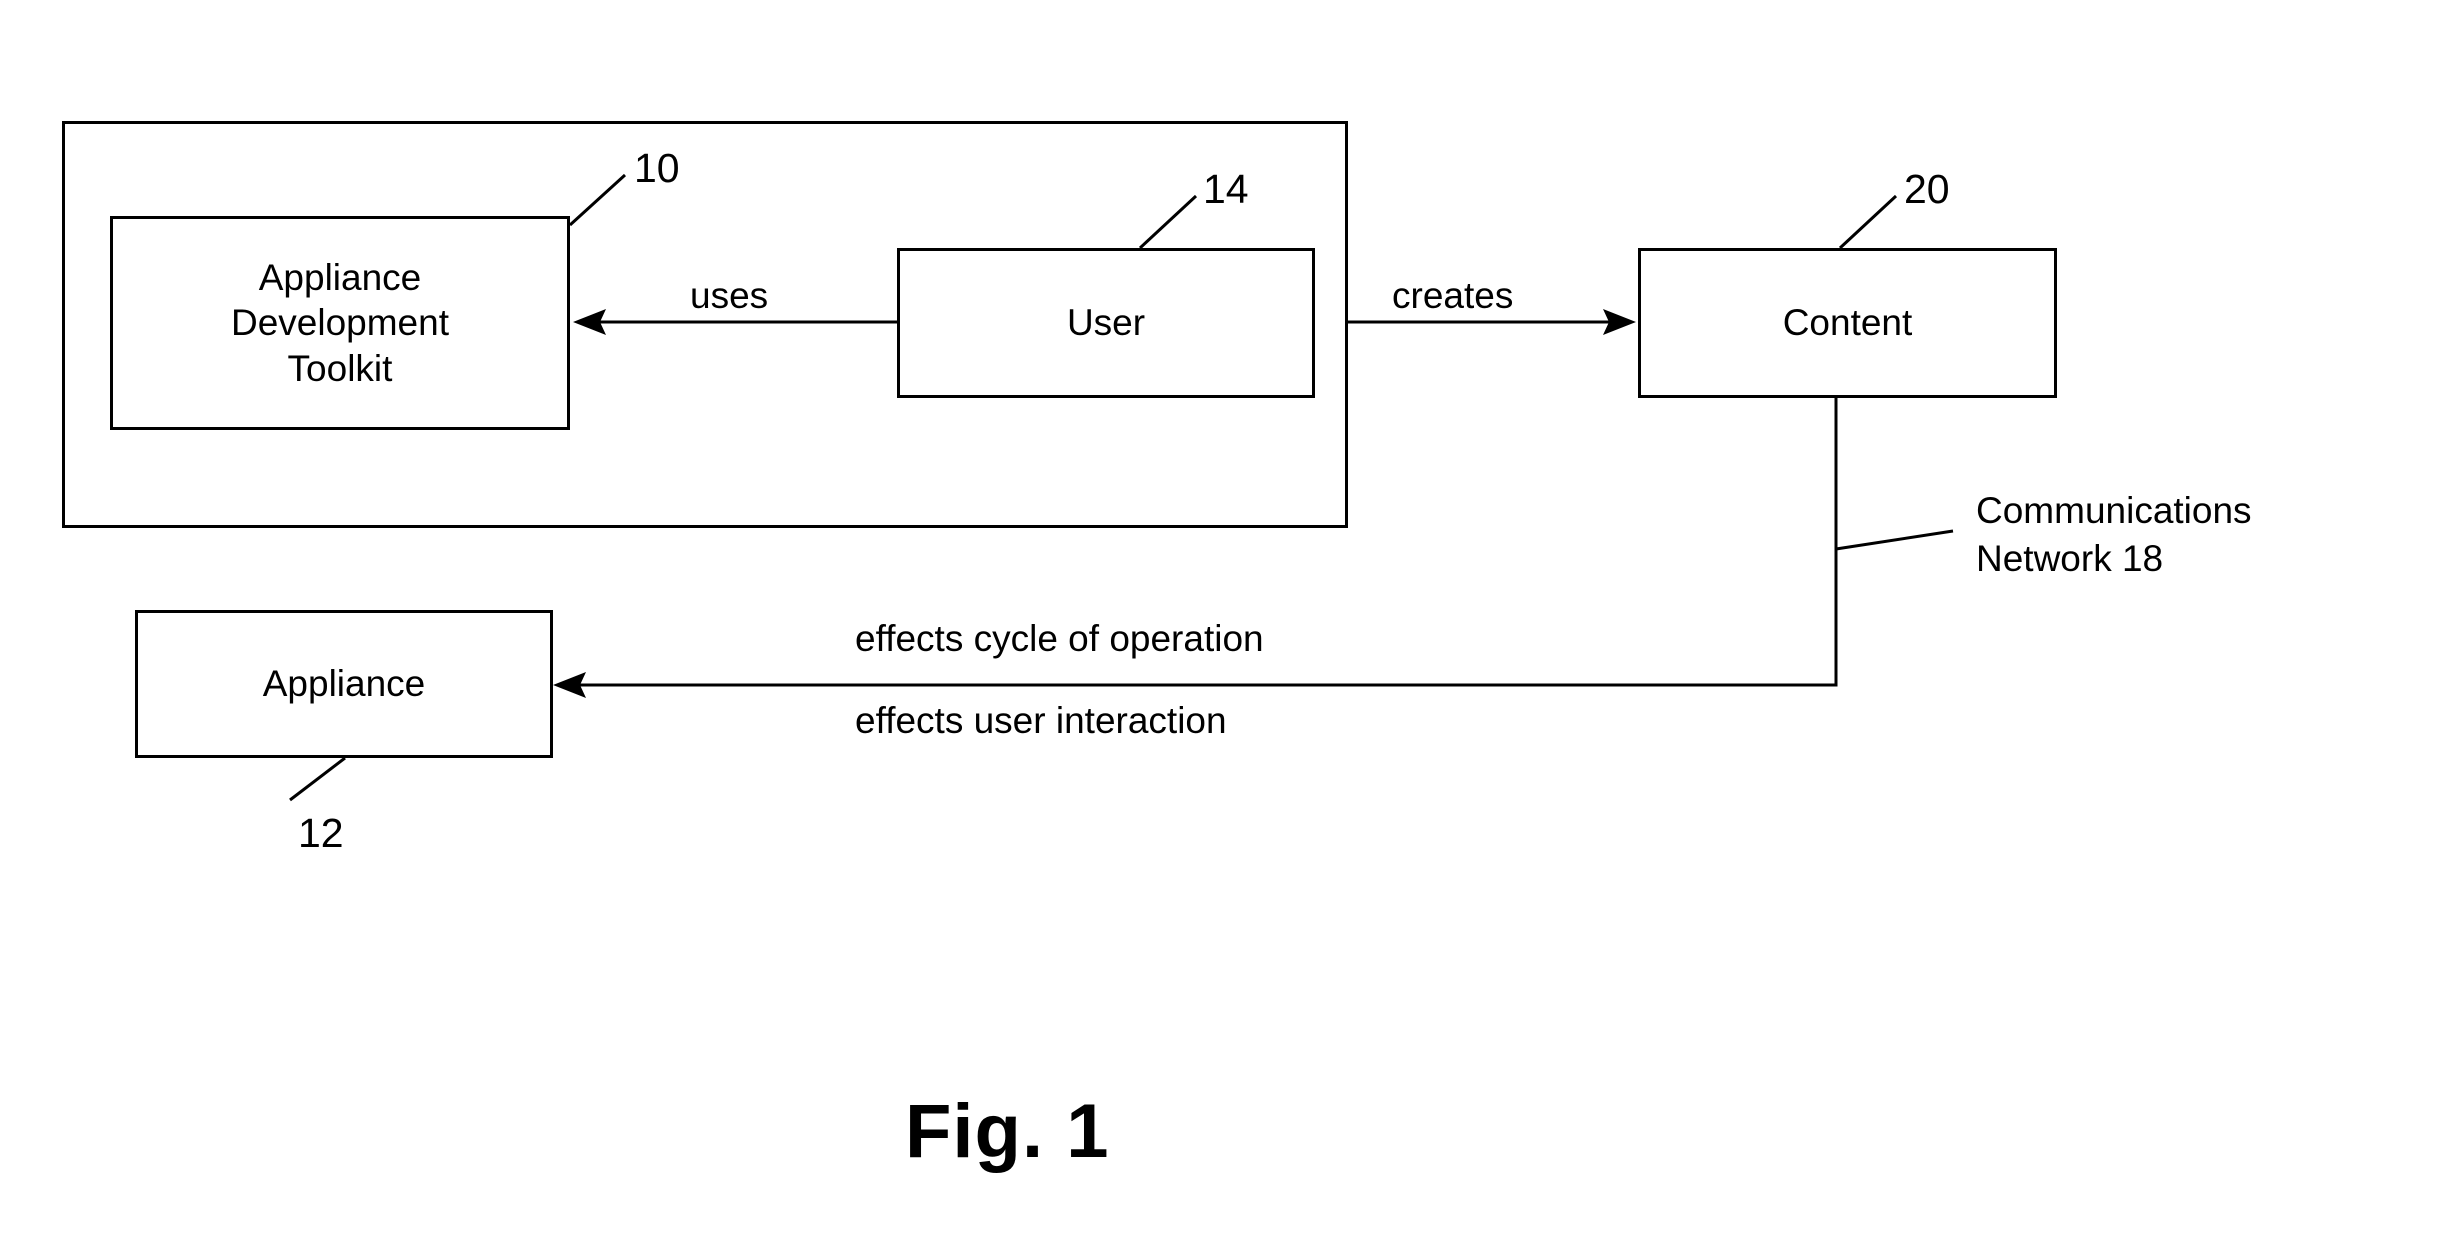  Describe the element at coordinates (1894, 540) in the screenshot. I see `leader-line-communications-network` at that location.